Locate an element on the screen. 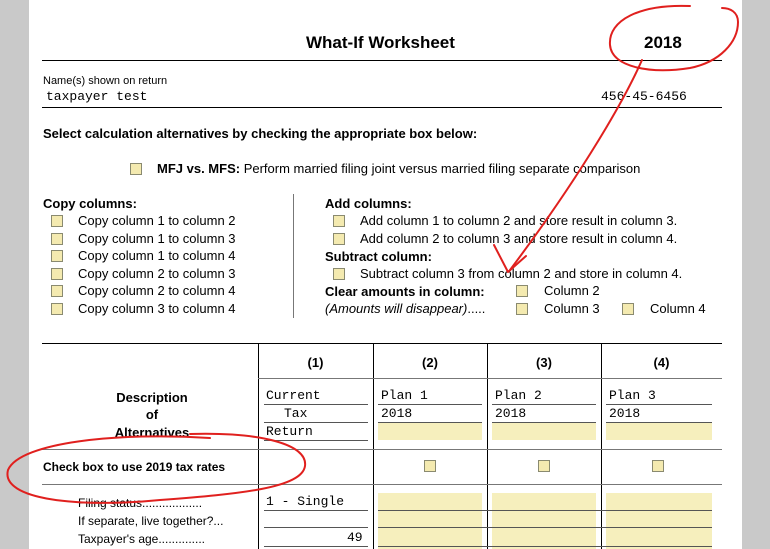 This screenshot has height=549, width=770. col1-line2-underline is located at coordinates (316, 422).